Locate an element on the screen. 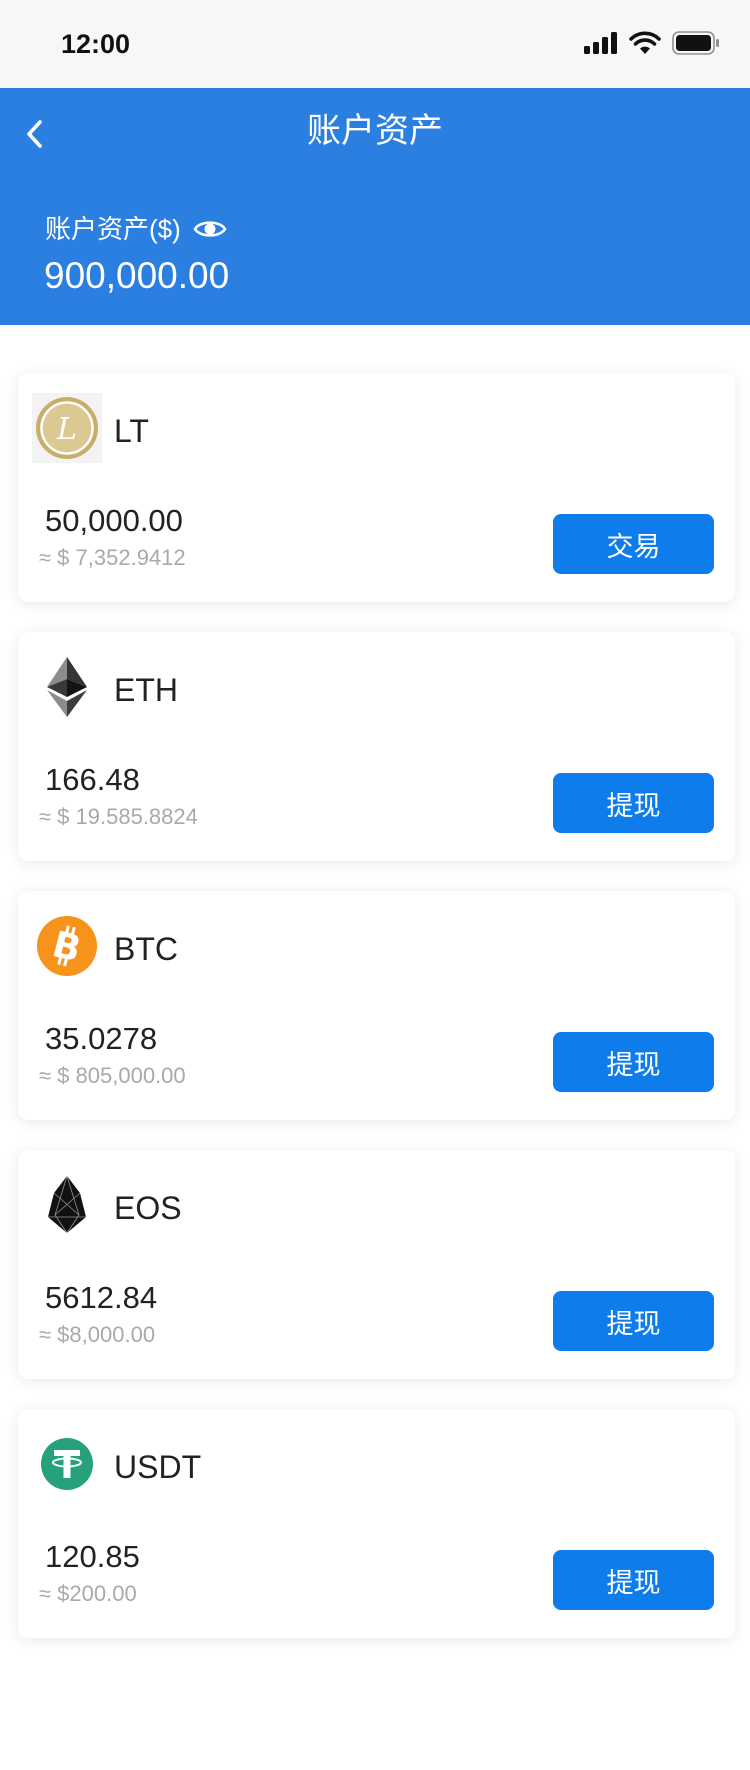 The height and width of the screenshot is (1770, 750). asset-approx-value: ≈ $8,000.00 is located at coordinates (97, 1334).